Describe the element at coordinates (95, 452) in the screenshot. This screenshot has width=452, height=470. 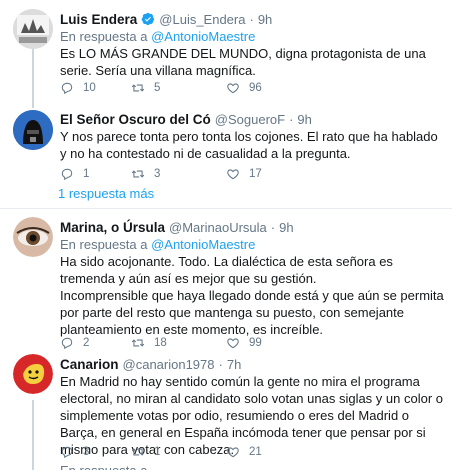
I see `reply-button: 3` at that location.